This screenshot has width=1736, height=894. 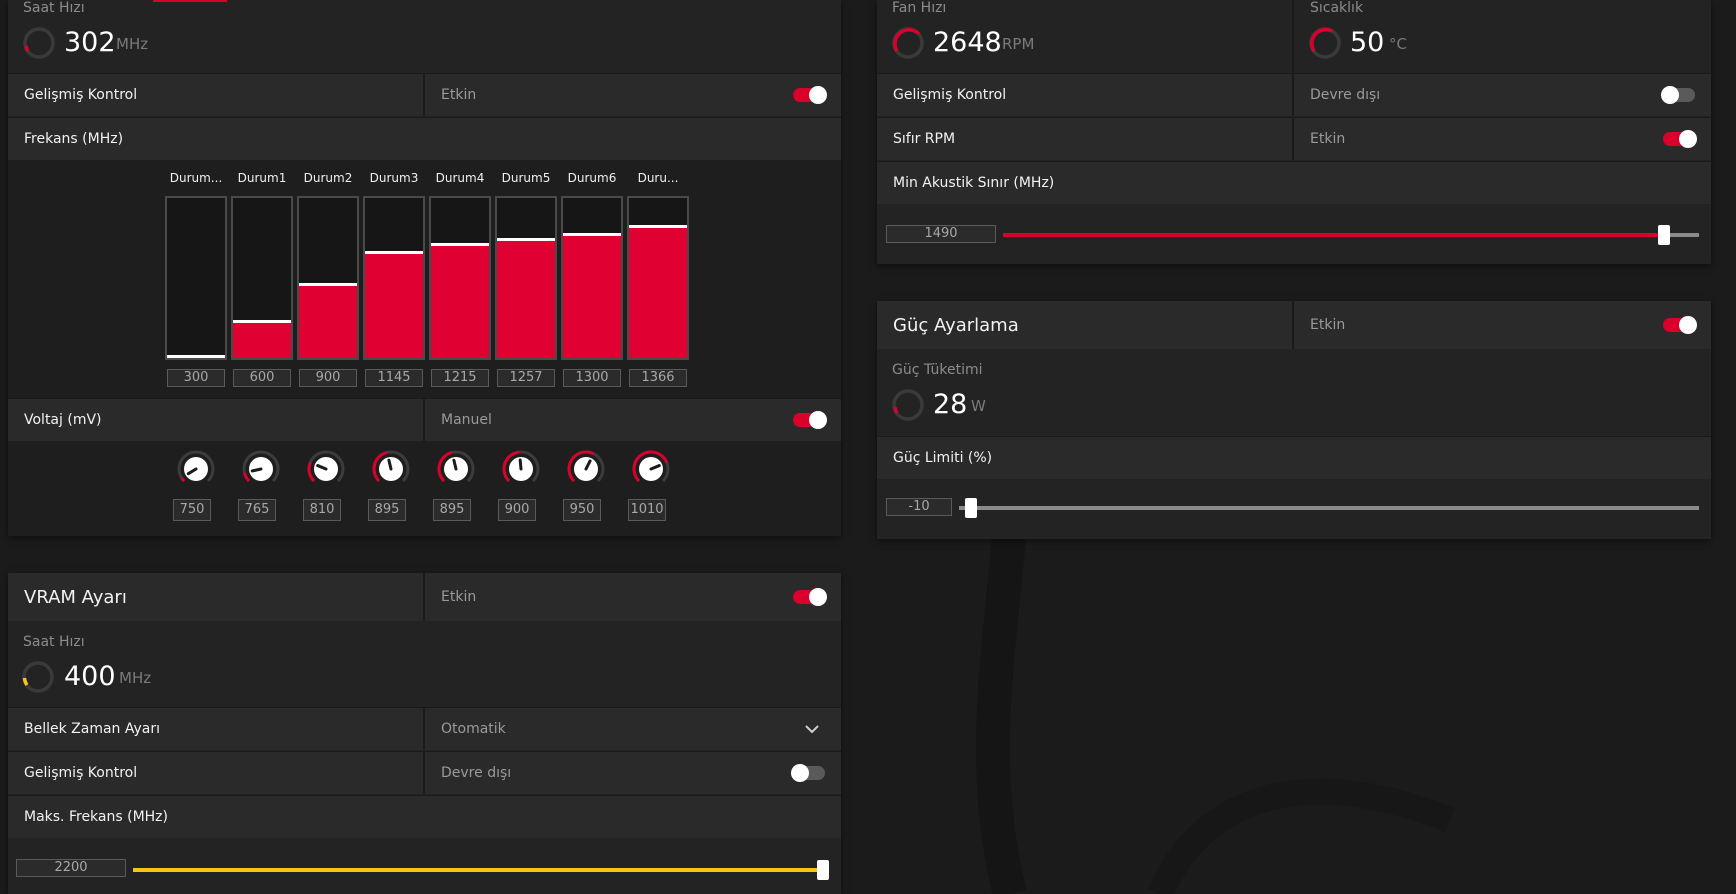 What do you see at coordinates (919, 507) in the screenshot?
I see `power-limit-input: -10` at bounding box center [919, 507].